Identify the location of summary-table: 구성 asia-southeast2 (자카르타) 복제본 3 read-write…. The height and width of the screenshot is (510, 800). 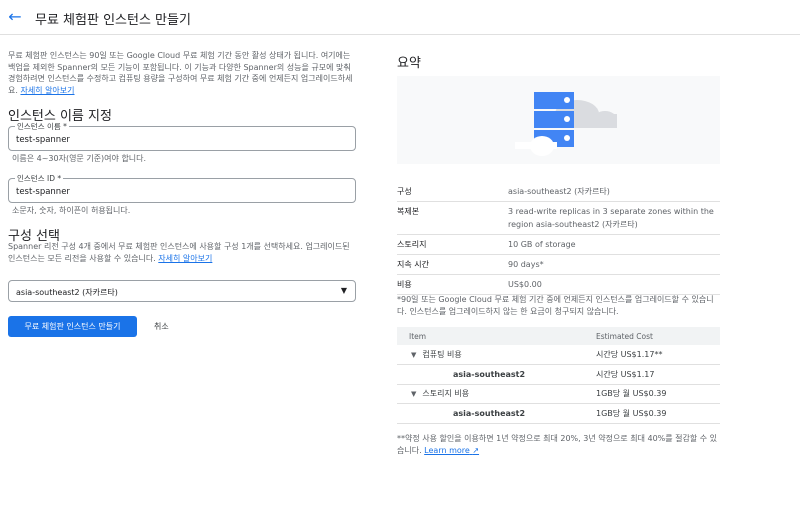
(558, 238).